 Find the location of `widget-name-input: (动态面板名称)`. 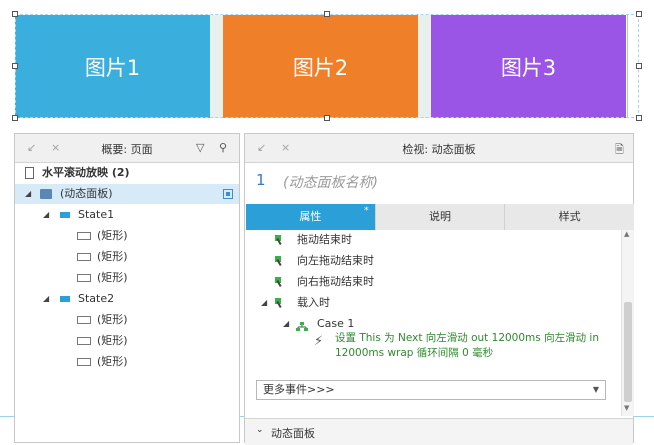

widget-name-input: (动态面板名称) is located at coordinates (330, 182).